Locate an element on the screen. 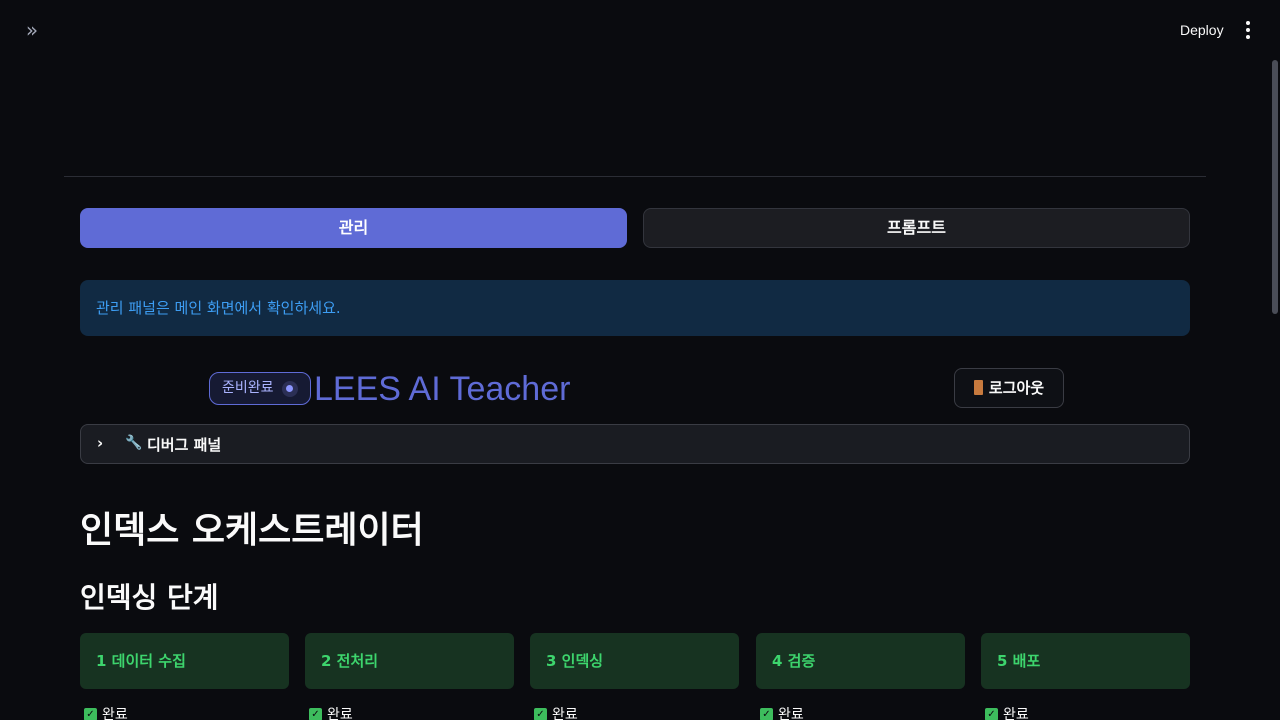 The height and width of the screenshot is (720, 1280). scrollbar is located at coordinates (1275, 187).